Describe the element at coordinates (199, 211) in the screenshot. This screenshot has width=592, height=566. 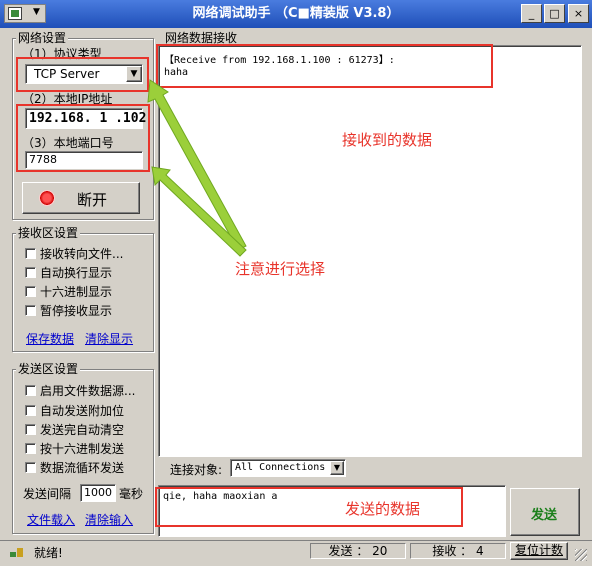
I see `arrow-to-ip-port` at that location.